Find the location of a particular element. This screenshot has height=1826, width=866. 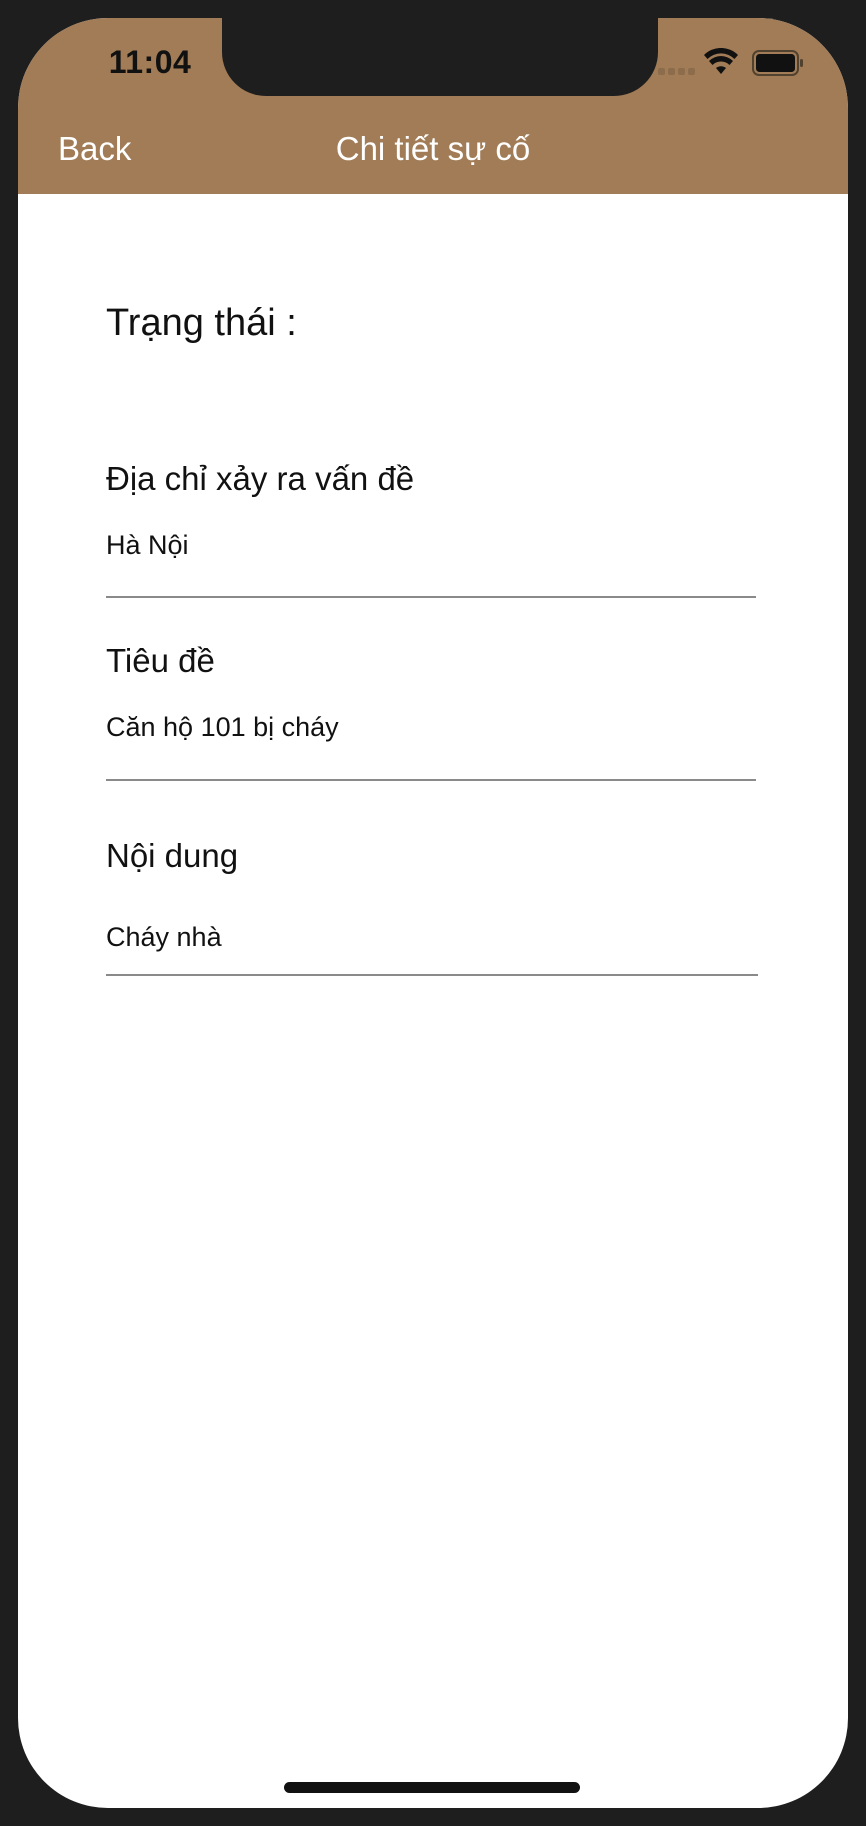

address-underline is located at coordinates (431, 597).